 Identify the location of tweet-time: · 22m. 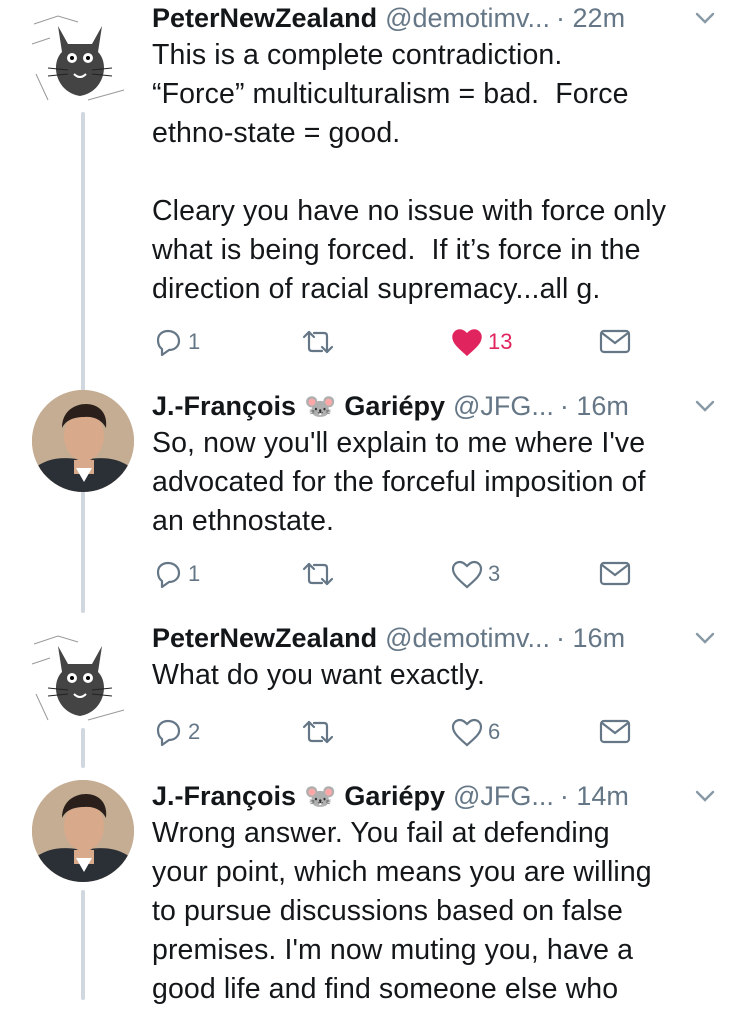
(590, 18).